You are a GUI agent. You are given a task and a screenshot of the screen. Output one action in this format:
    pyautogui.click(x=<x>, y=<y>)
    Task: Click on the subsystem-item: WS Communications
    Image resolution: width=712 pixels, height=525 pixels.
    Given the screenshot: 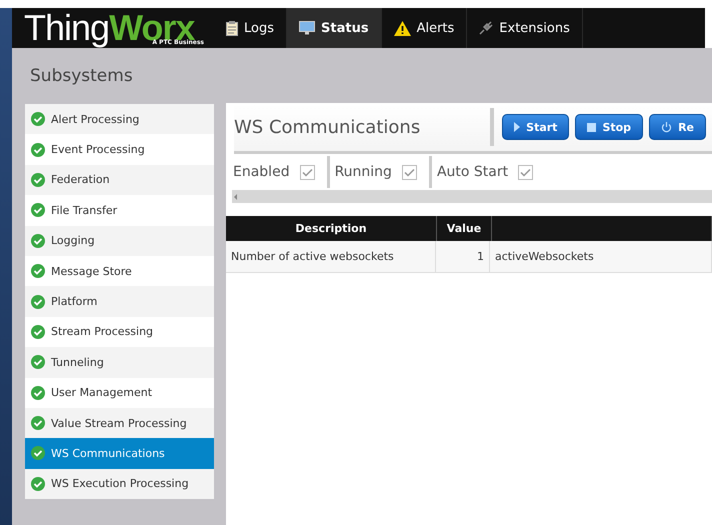 What is the action you would take?
    pyautogui.click(x=119, y=453)
    